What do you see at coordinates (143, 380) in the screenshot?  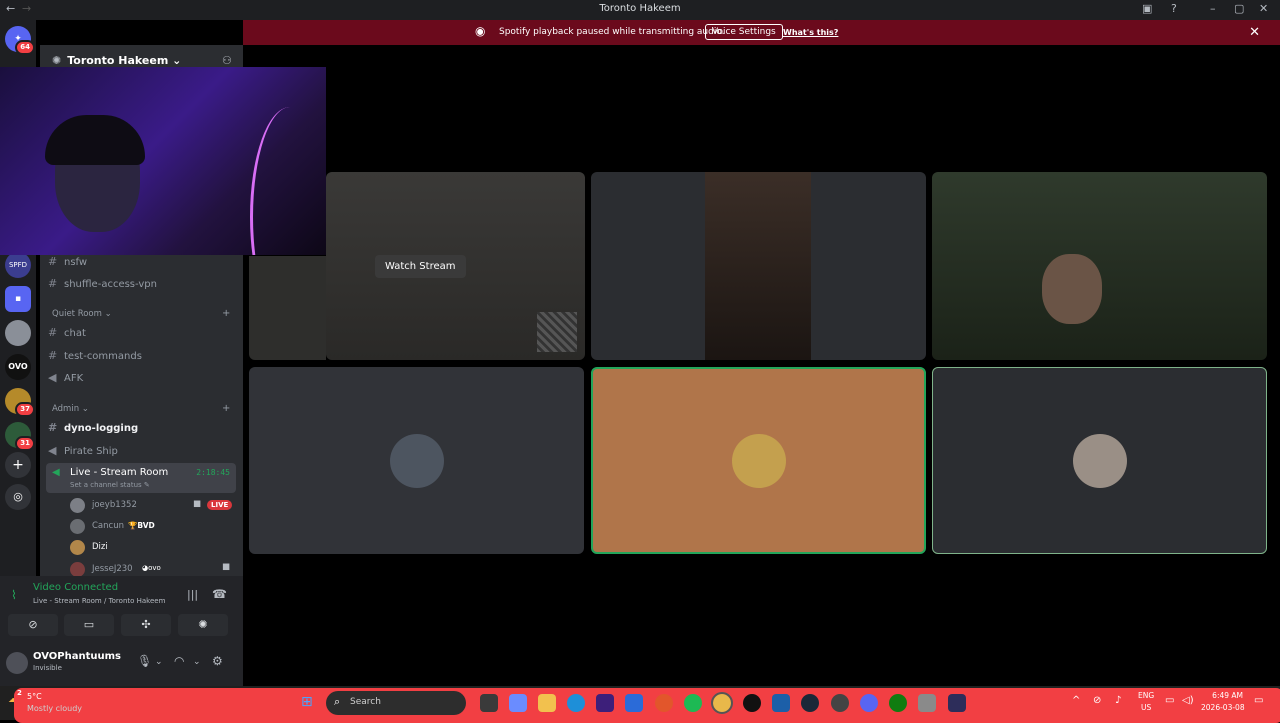 I see `channel-afk: ◀ AFK` at bounding box center [143, 380].